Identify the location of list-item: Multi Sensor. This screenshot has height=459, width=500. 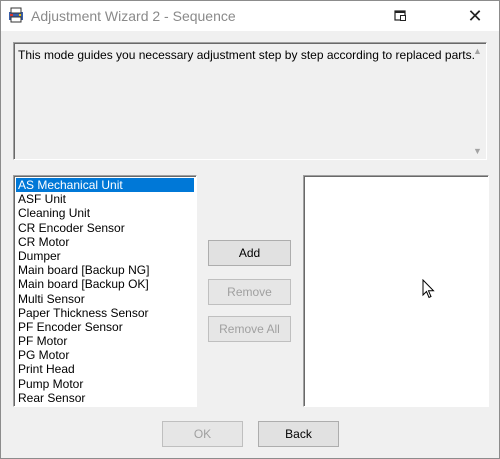
(105, 299).